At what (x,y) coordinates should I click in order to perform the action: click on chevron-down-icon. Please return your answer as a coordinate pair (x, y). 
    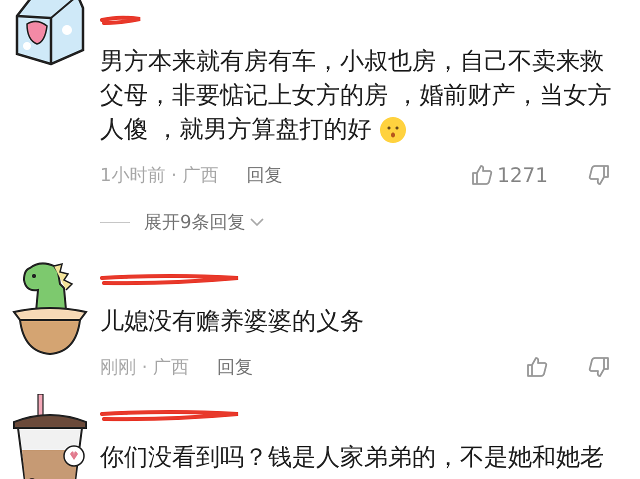
    Looking at the image, I should click on (257, 222).